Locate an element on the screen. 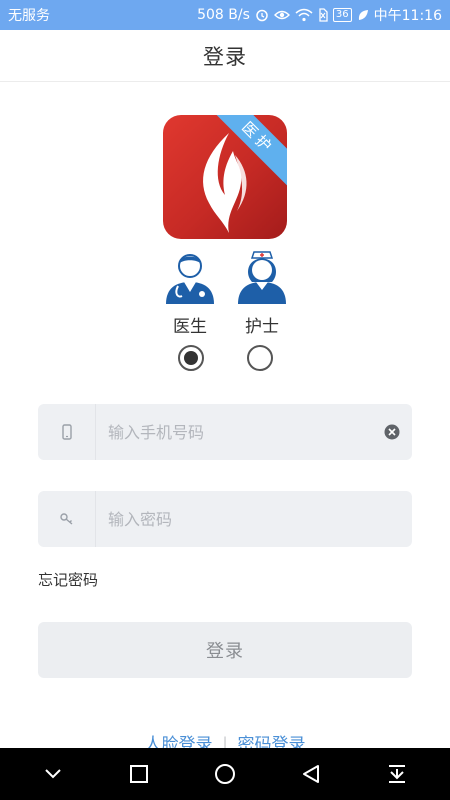 The width and height of the screenshot is (450, 800). alarm-icon is located at coordinates (262, 15).